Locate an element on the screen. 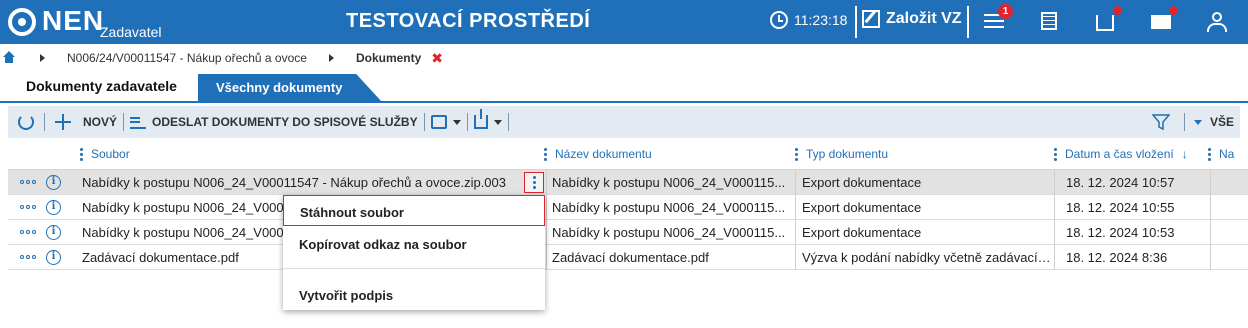  breadcrumb-item-documents: Dokumenty is located at coordinates (388, 58).